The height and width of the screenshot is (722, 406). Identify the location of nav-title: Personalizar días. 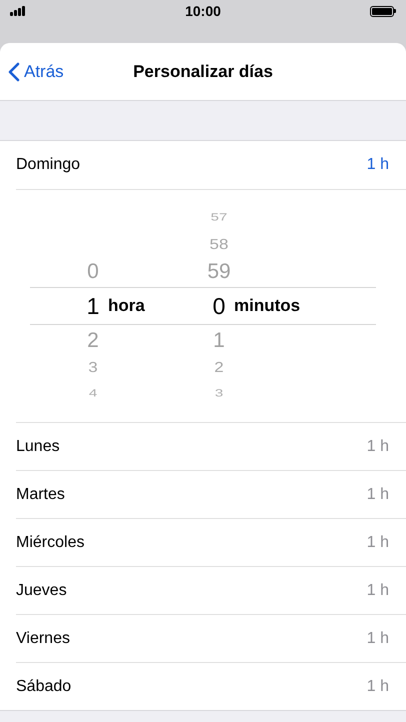
(203, 71).